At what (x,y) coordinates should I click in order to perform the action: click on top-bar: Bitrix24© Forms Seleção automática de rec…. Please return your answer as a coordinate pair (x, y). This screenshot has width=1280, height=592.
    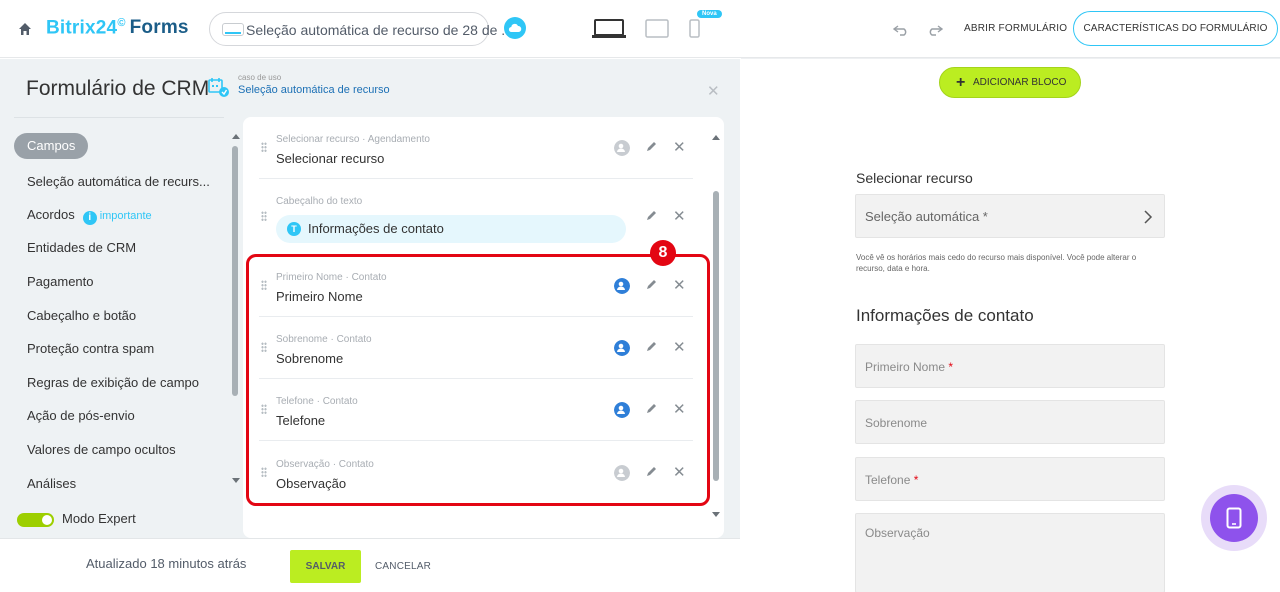
    Looking at the image, I should click on (640, 29).